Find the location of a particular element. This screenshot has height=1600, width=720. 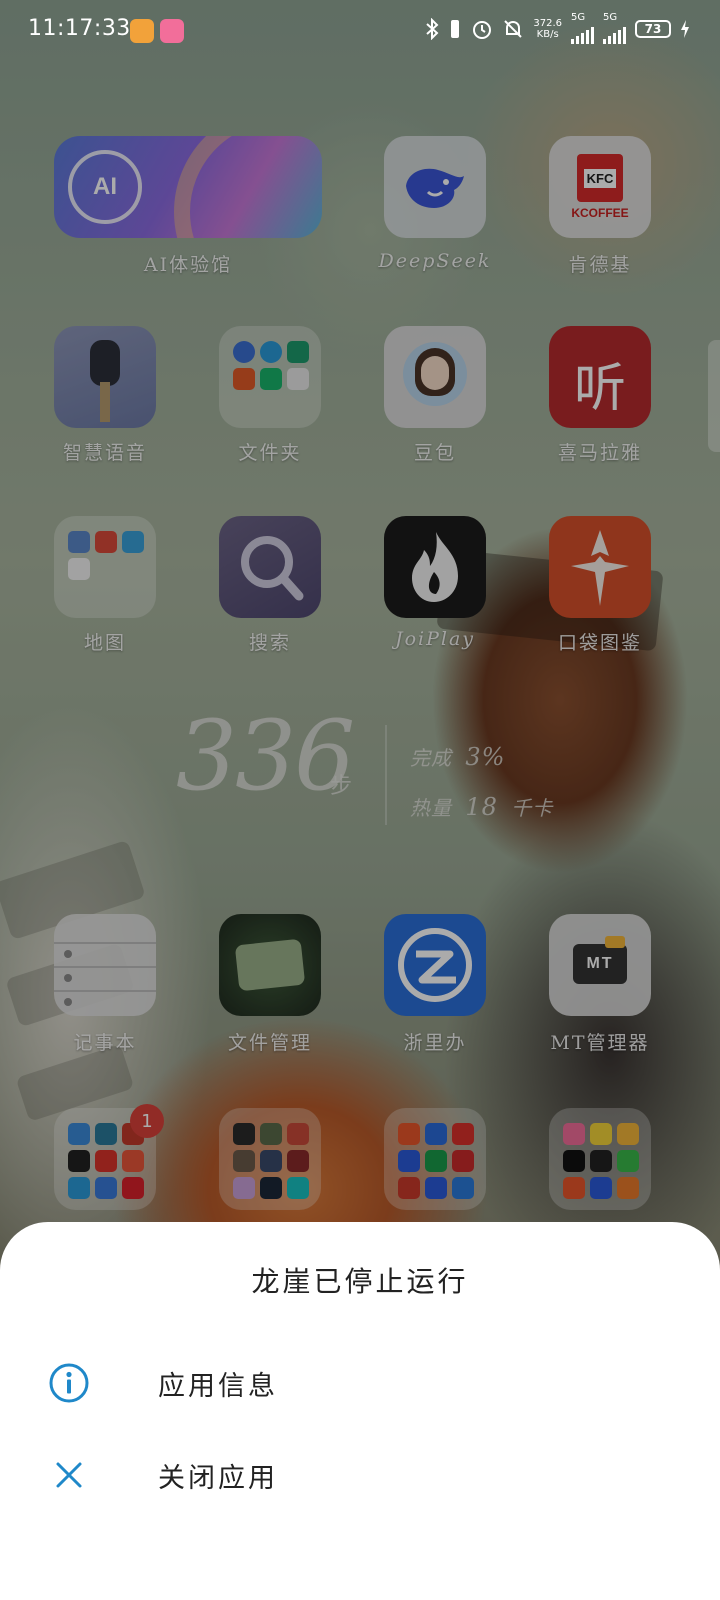

status-time: 11:17:33 is located at coordinates (79, 28).